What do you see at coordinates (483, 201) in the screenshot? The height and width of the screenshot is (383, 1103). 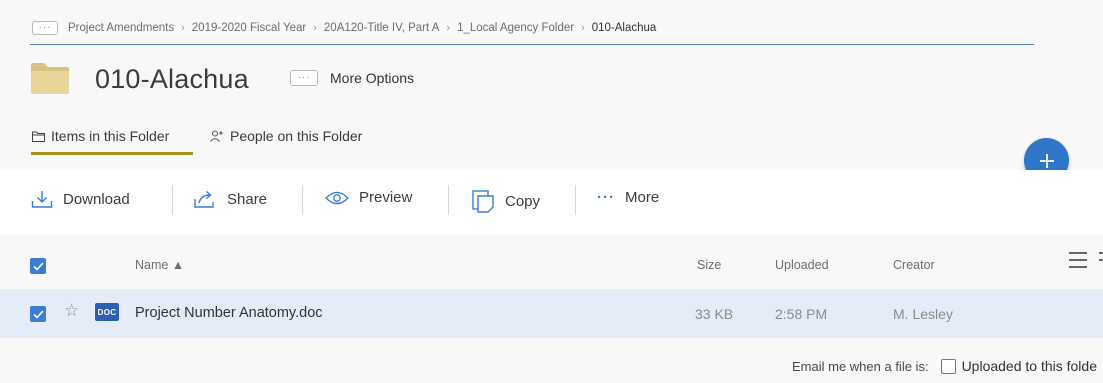 I see `copy-icon` at bounding box center [483, 201].